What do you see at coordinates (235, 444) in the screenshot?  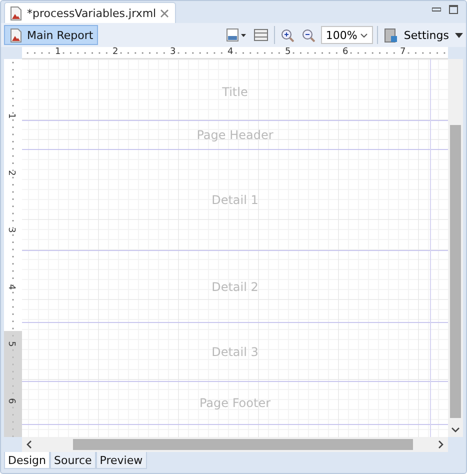 I see `horizontal-scrollbar` at bounding box center [235, 444].